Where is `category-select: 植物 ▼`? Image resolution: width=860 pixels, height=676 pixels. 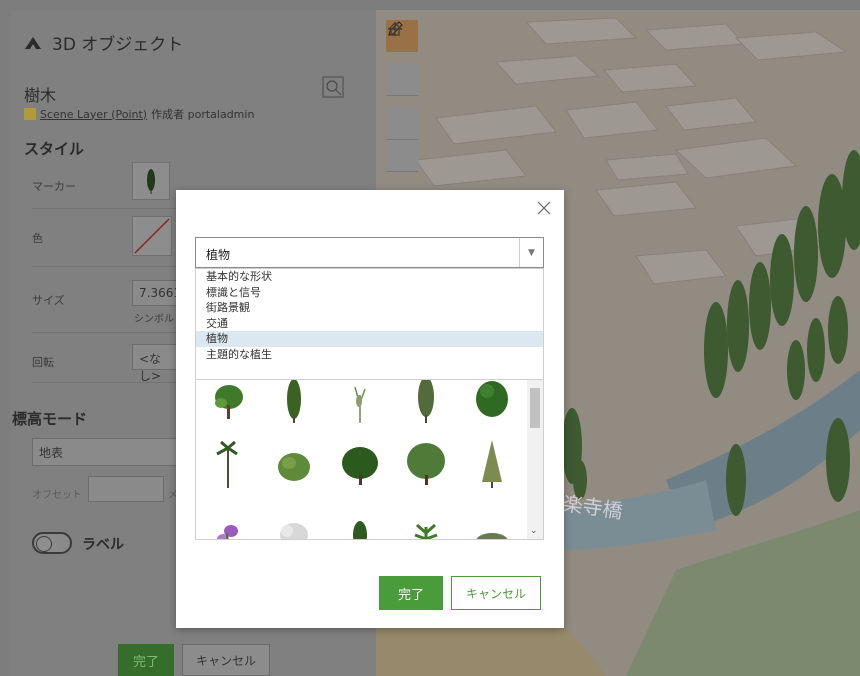
category-select: 植物 ▼ is located at coordinates (369, 252).